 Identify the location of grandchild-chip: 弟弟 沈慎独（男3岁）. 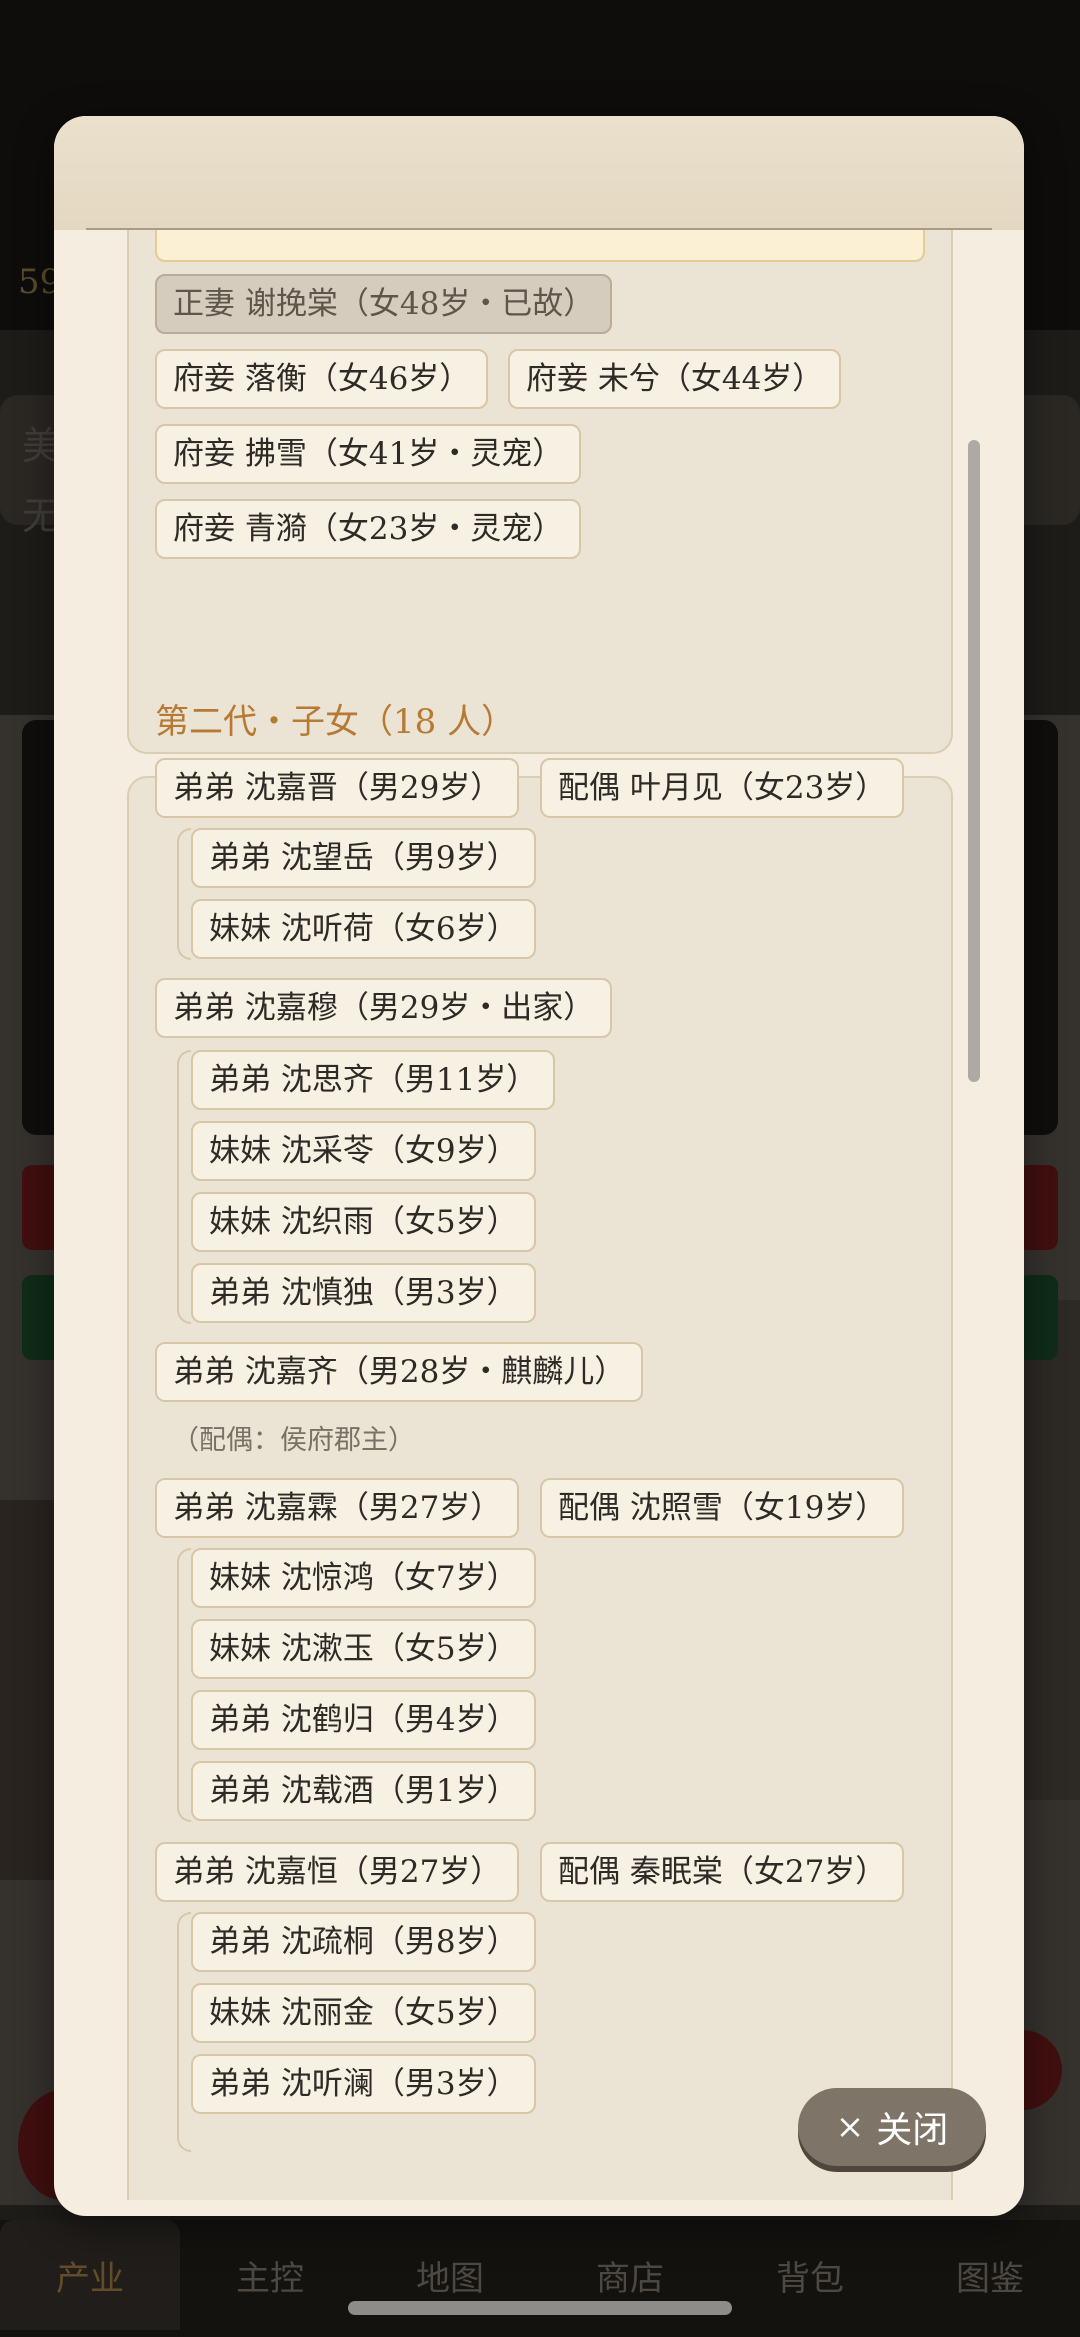
(363, 1293).